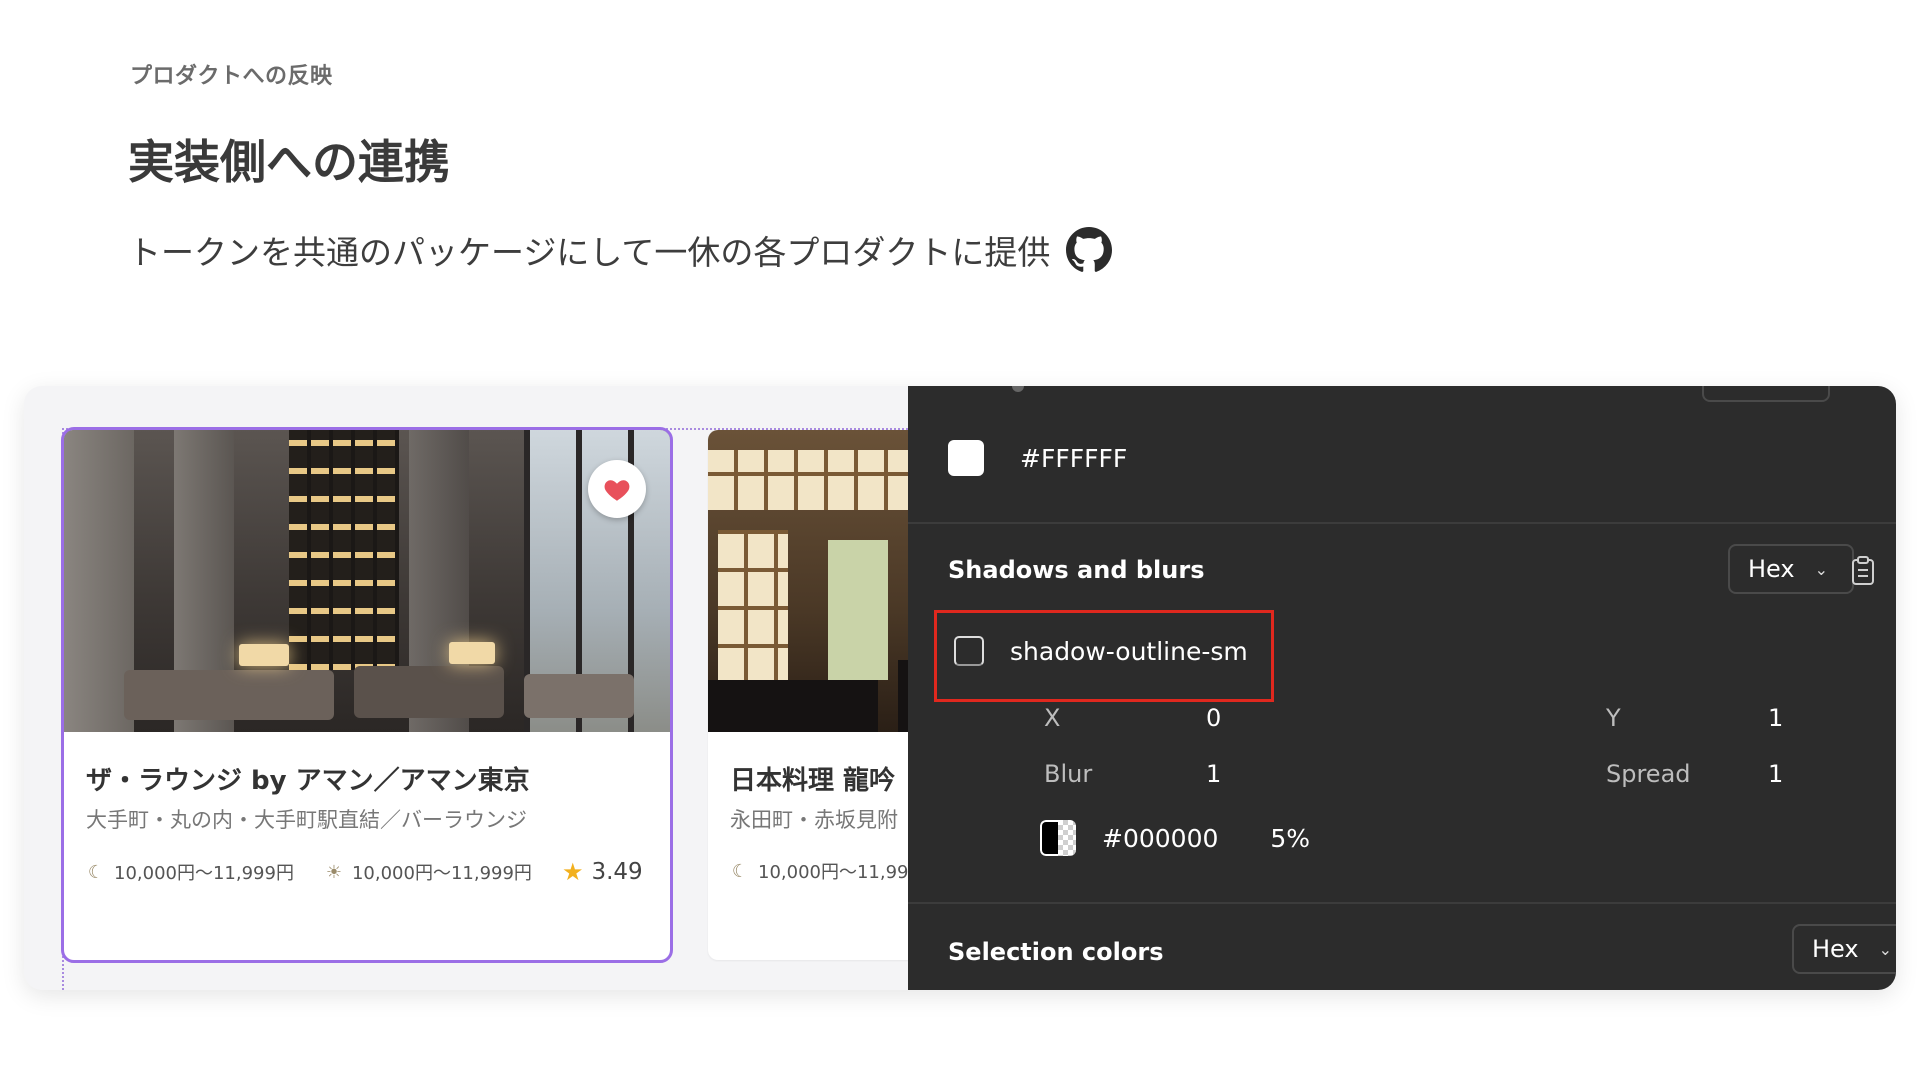 This screenshot has width=1920, height=1080. What do you see at coordinates (572, 872) in the screenshot?
I see `star-icon: ★` at bounding box center [572, 872].